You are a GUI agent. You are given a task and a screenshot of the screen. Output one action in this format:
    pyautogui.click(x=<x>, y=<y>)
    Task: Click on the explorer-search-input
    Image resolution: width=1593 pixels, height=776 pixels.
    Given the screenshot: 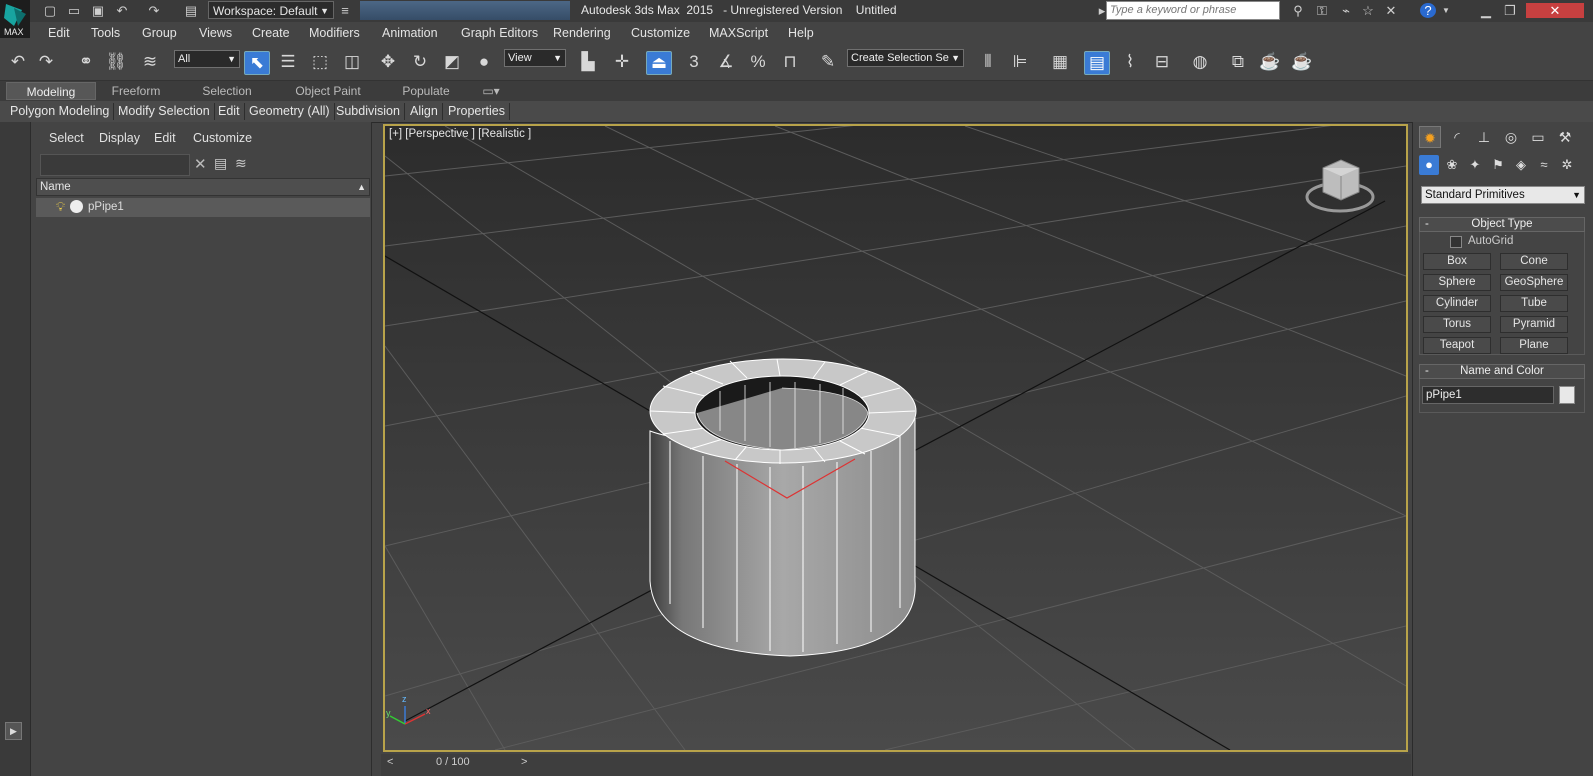 What is the action you would take?
    pyautogui.click(x=115, y=165)
    